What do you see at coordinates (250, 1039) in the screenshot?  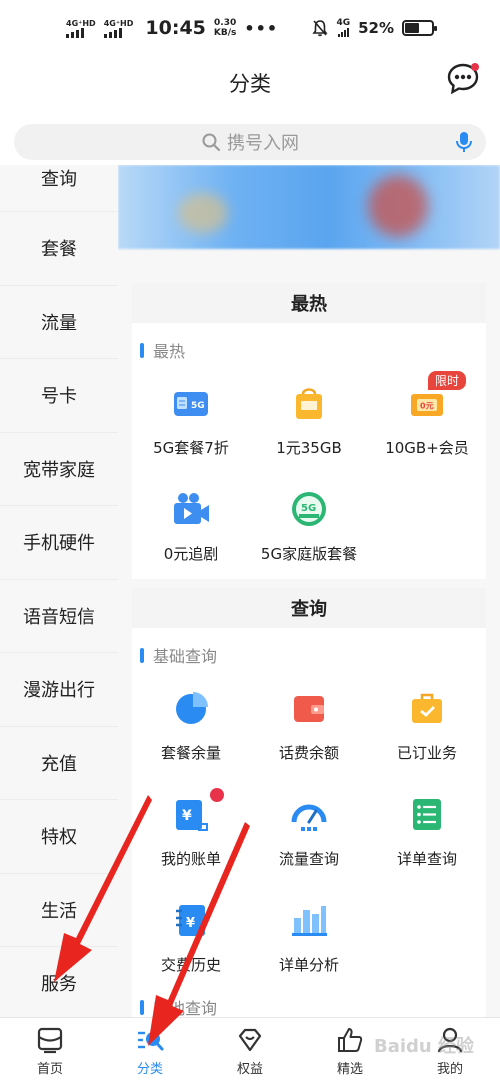 I see `diamond-icon` at bounding box center [250, 1039].